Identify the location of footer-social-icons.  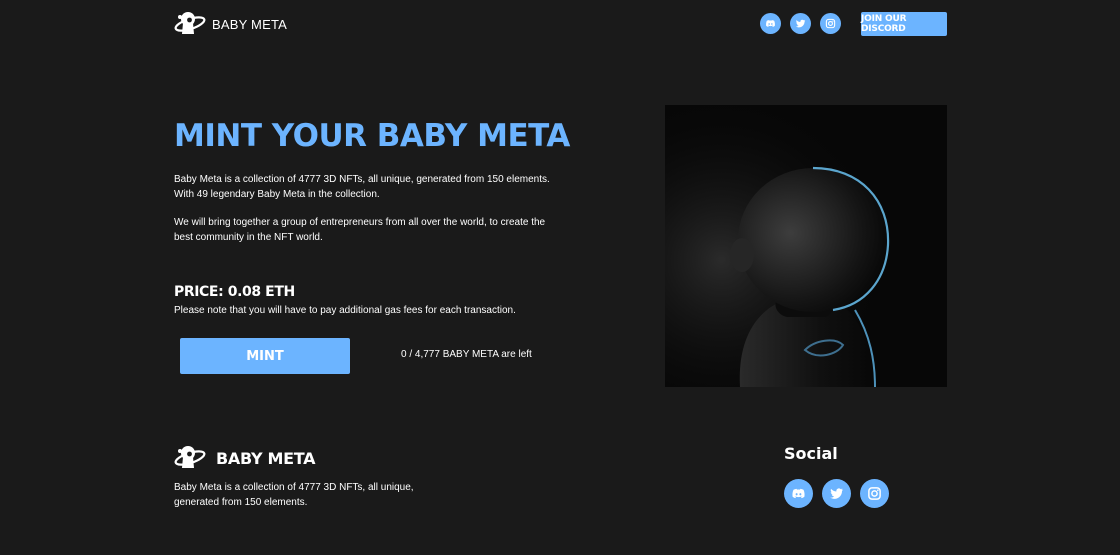
(836, 493).